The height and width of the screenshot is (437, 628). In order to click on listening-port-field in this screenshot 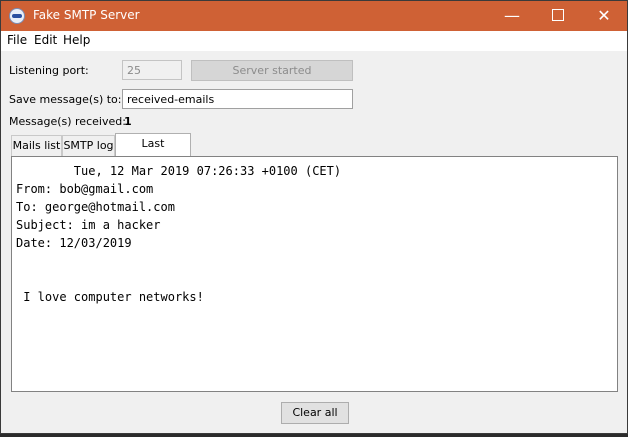, I will do `click(152, 70)`.